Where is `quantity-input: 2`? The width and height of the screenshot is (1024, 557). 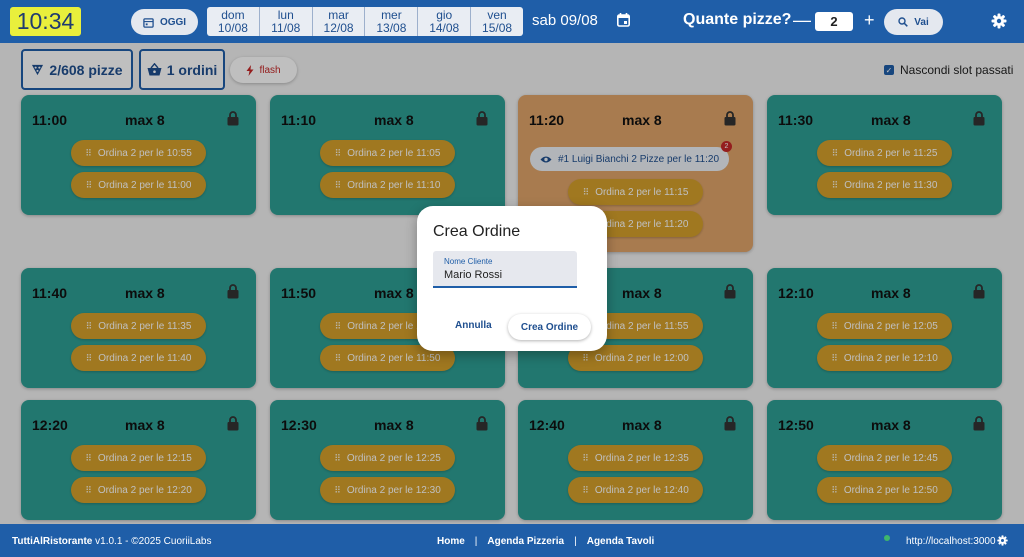 quantity-input: 2 is located at coordinates (834, 21).